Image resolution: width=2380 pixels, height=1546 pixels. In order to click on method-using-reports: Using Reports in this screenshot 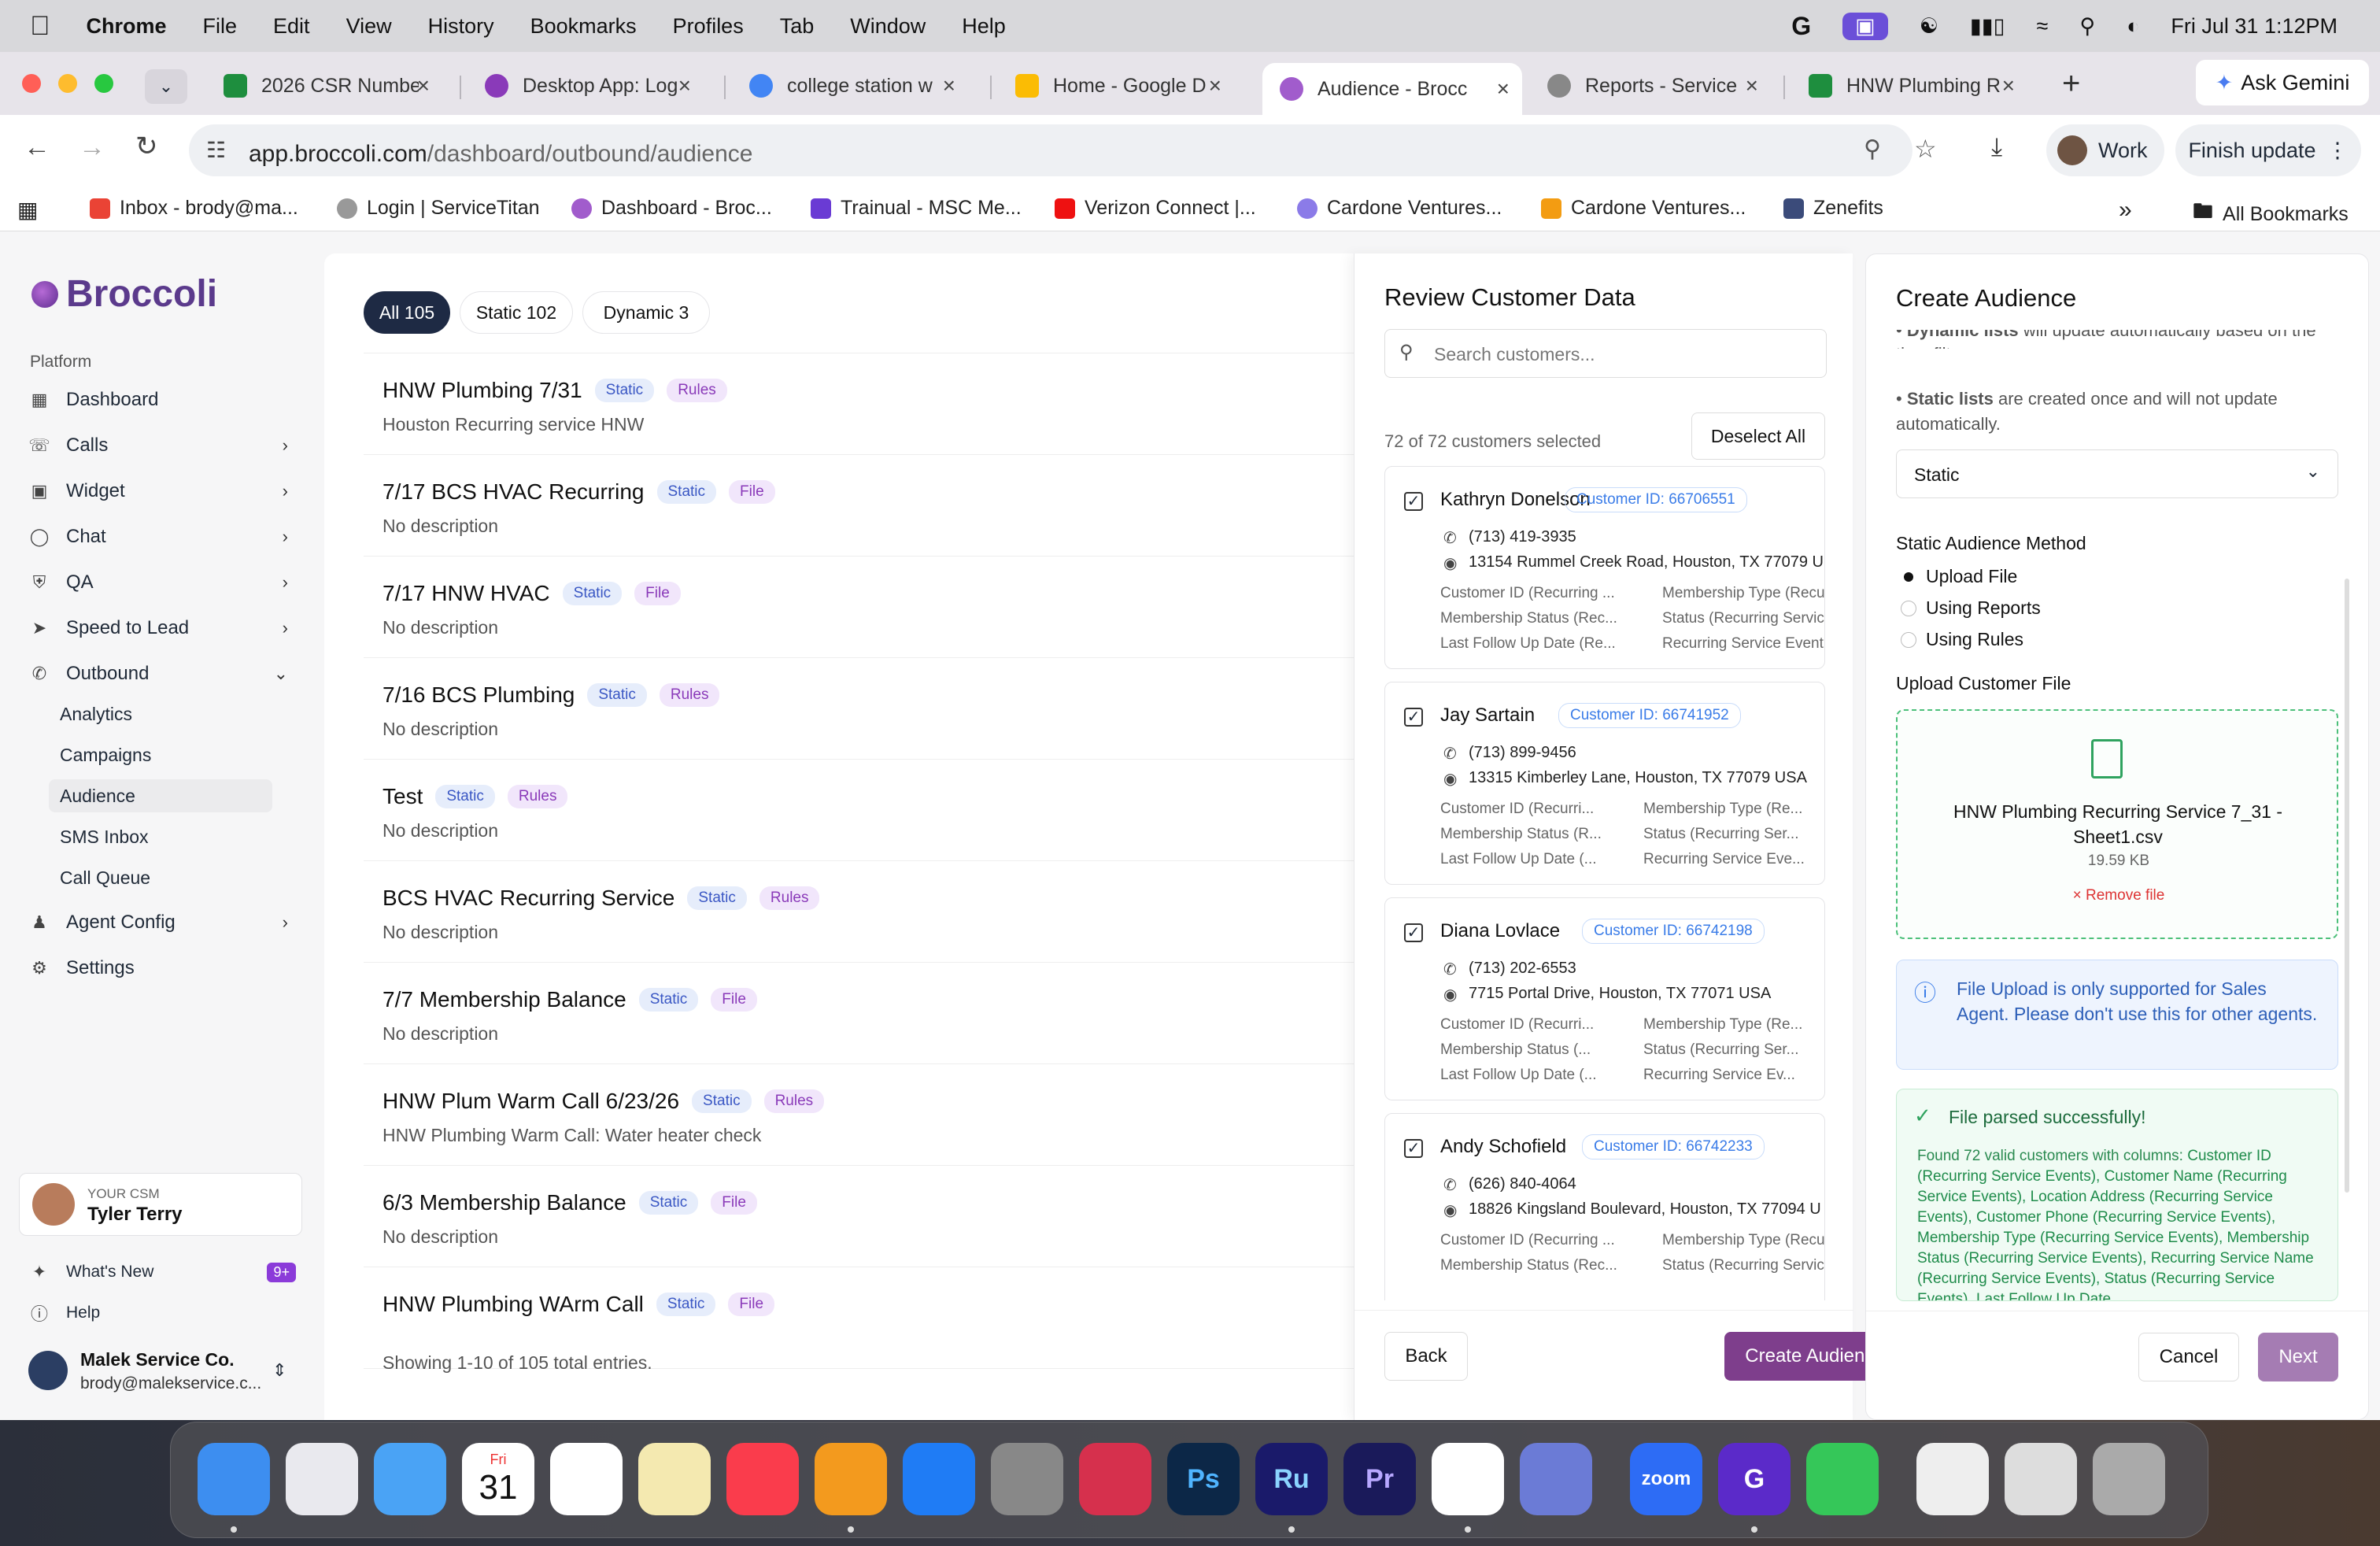, I will do `click(1983, 608)`.